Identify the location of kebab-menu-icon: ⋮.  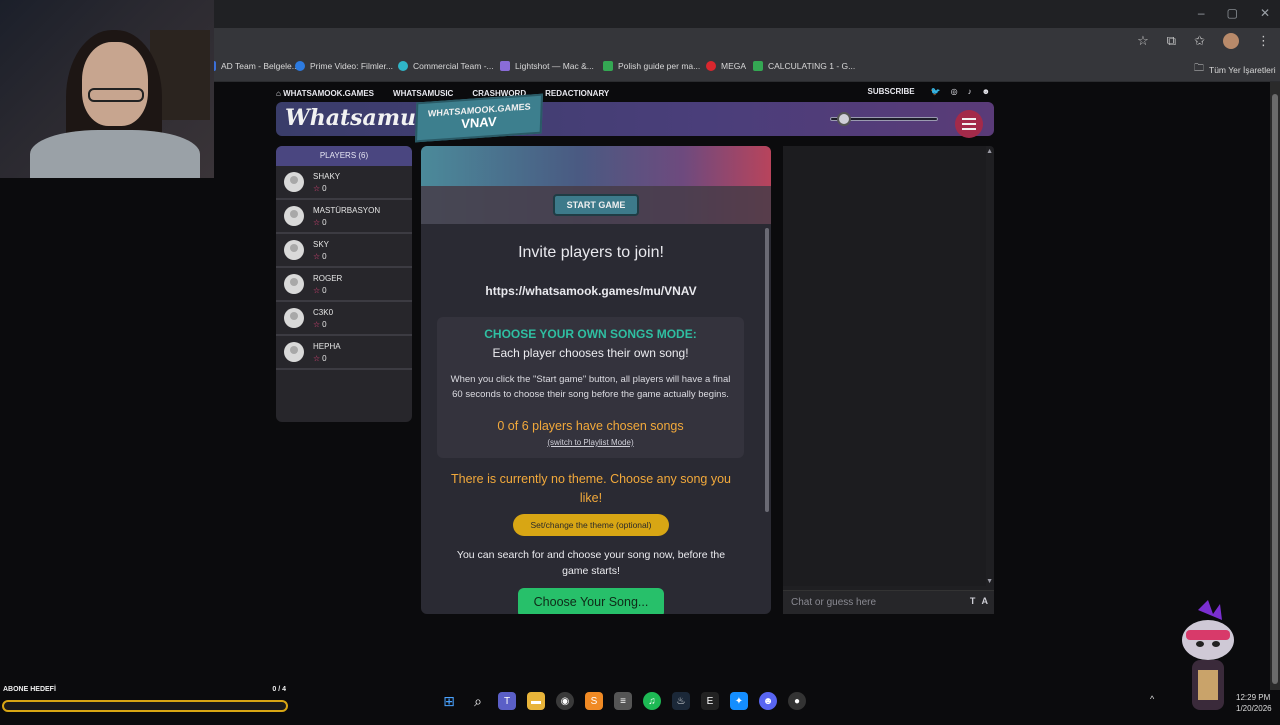
(1263, 41).